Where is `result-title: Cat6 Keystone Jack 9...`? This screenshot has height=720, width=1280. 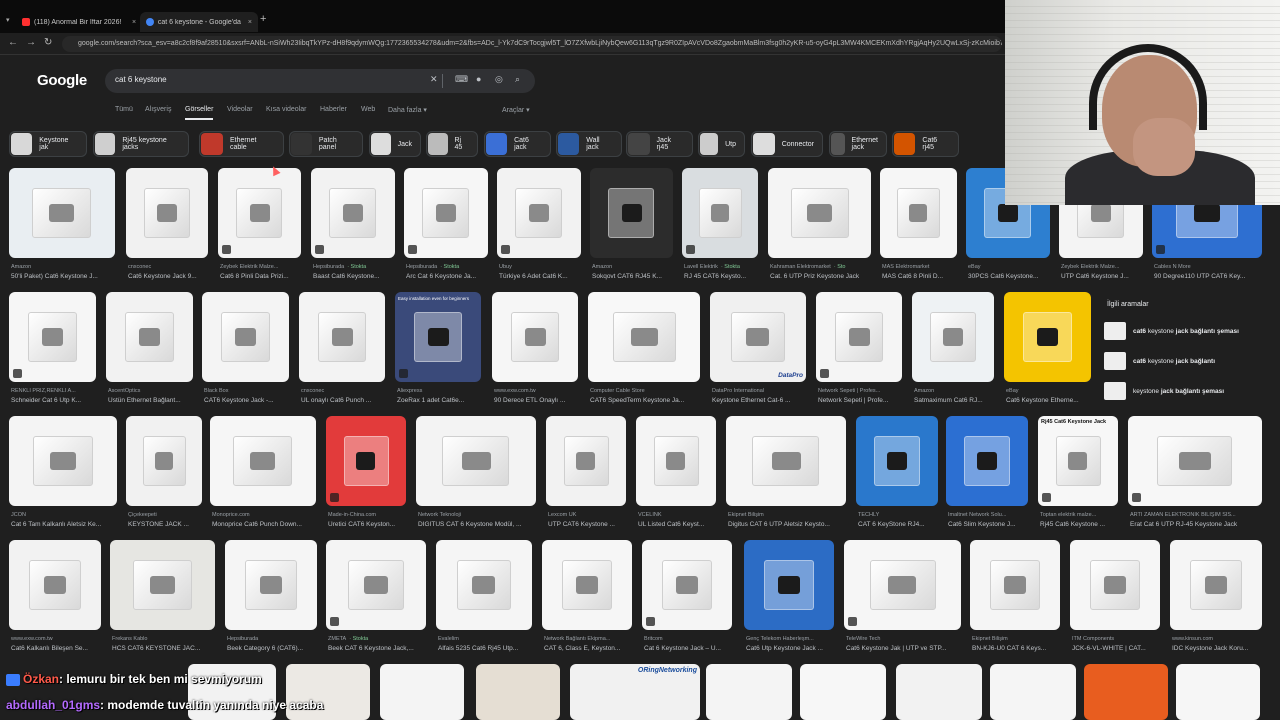 result-title: Cat6 Keystone Jack 9... is located at coordinates (172, 276).